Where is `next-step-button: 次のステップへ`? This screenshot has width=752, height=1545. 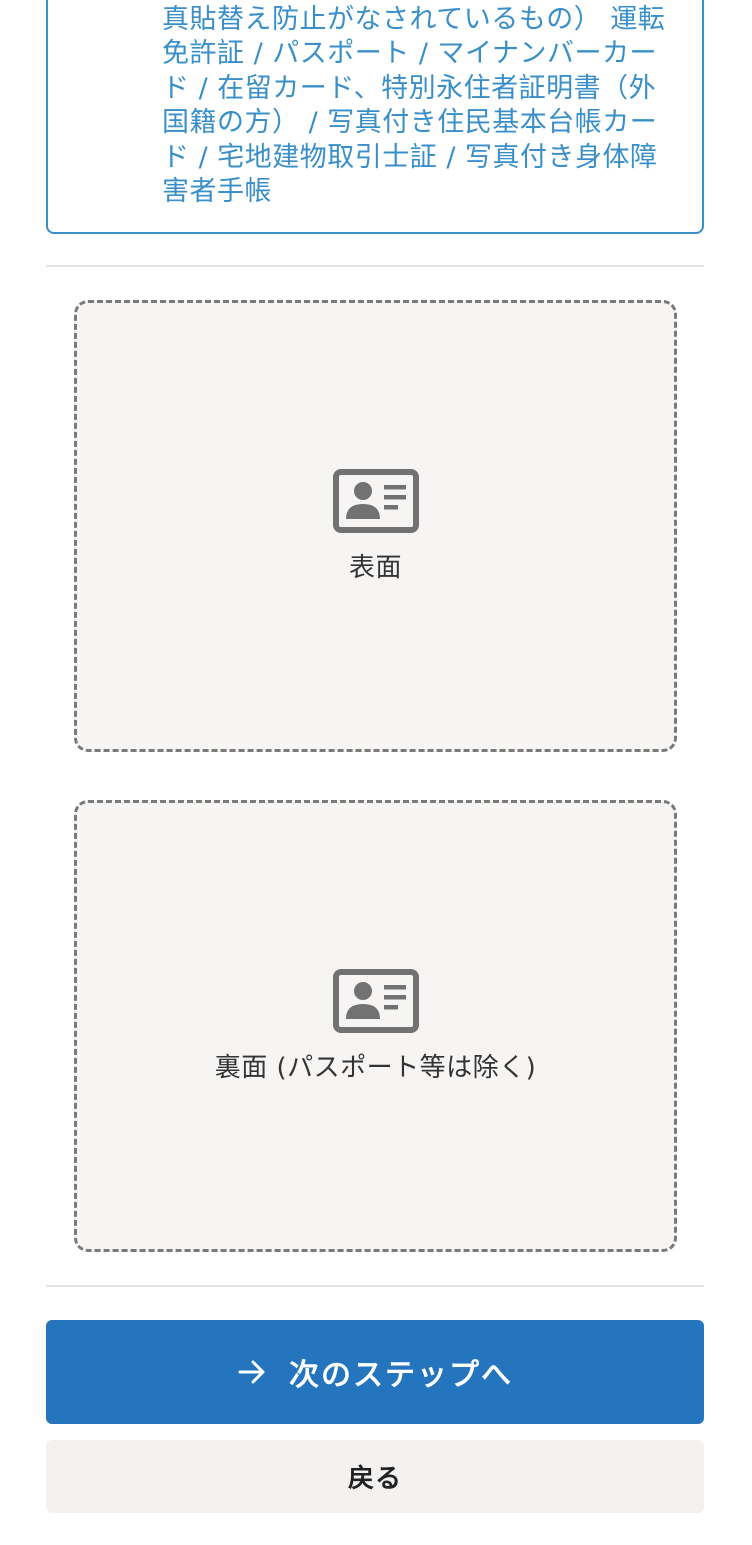
next-step-button: 次のステップへ is located at coordinates (375, 1372).